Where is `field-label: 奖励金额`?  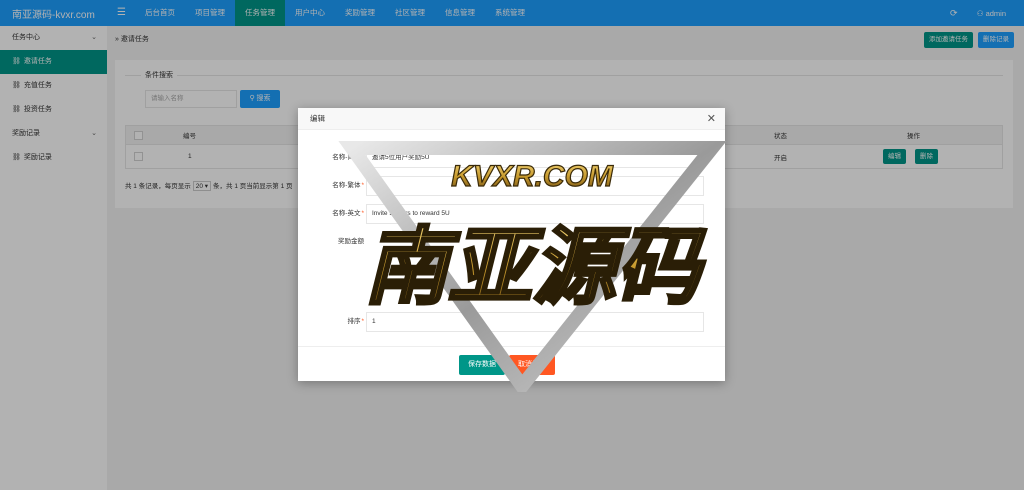
field-label: 奖励金额 is located at coordinates (351, 241).